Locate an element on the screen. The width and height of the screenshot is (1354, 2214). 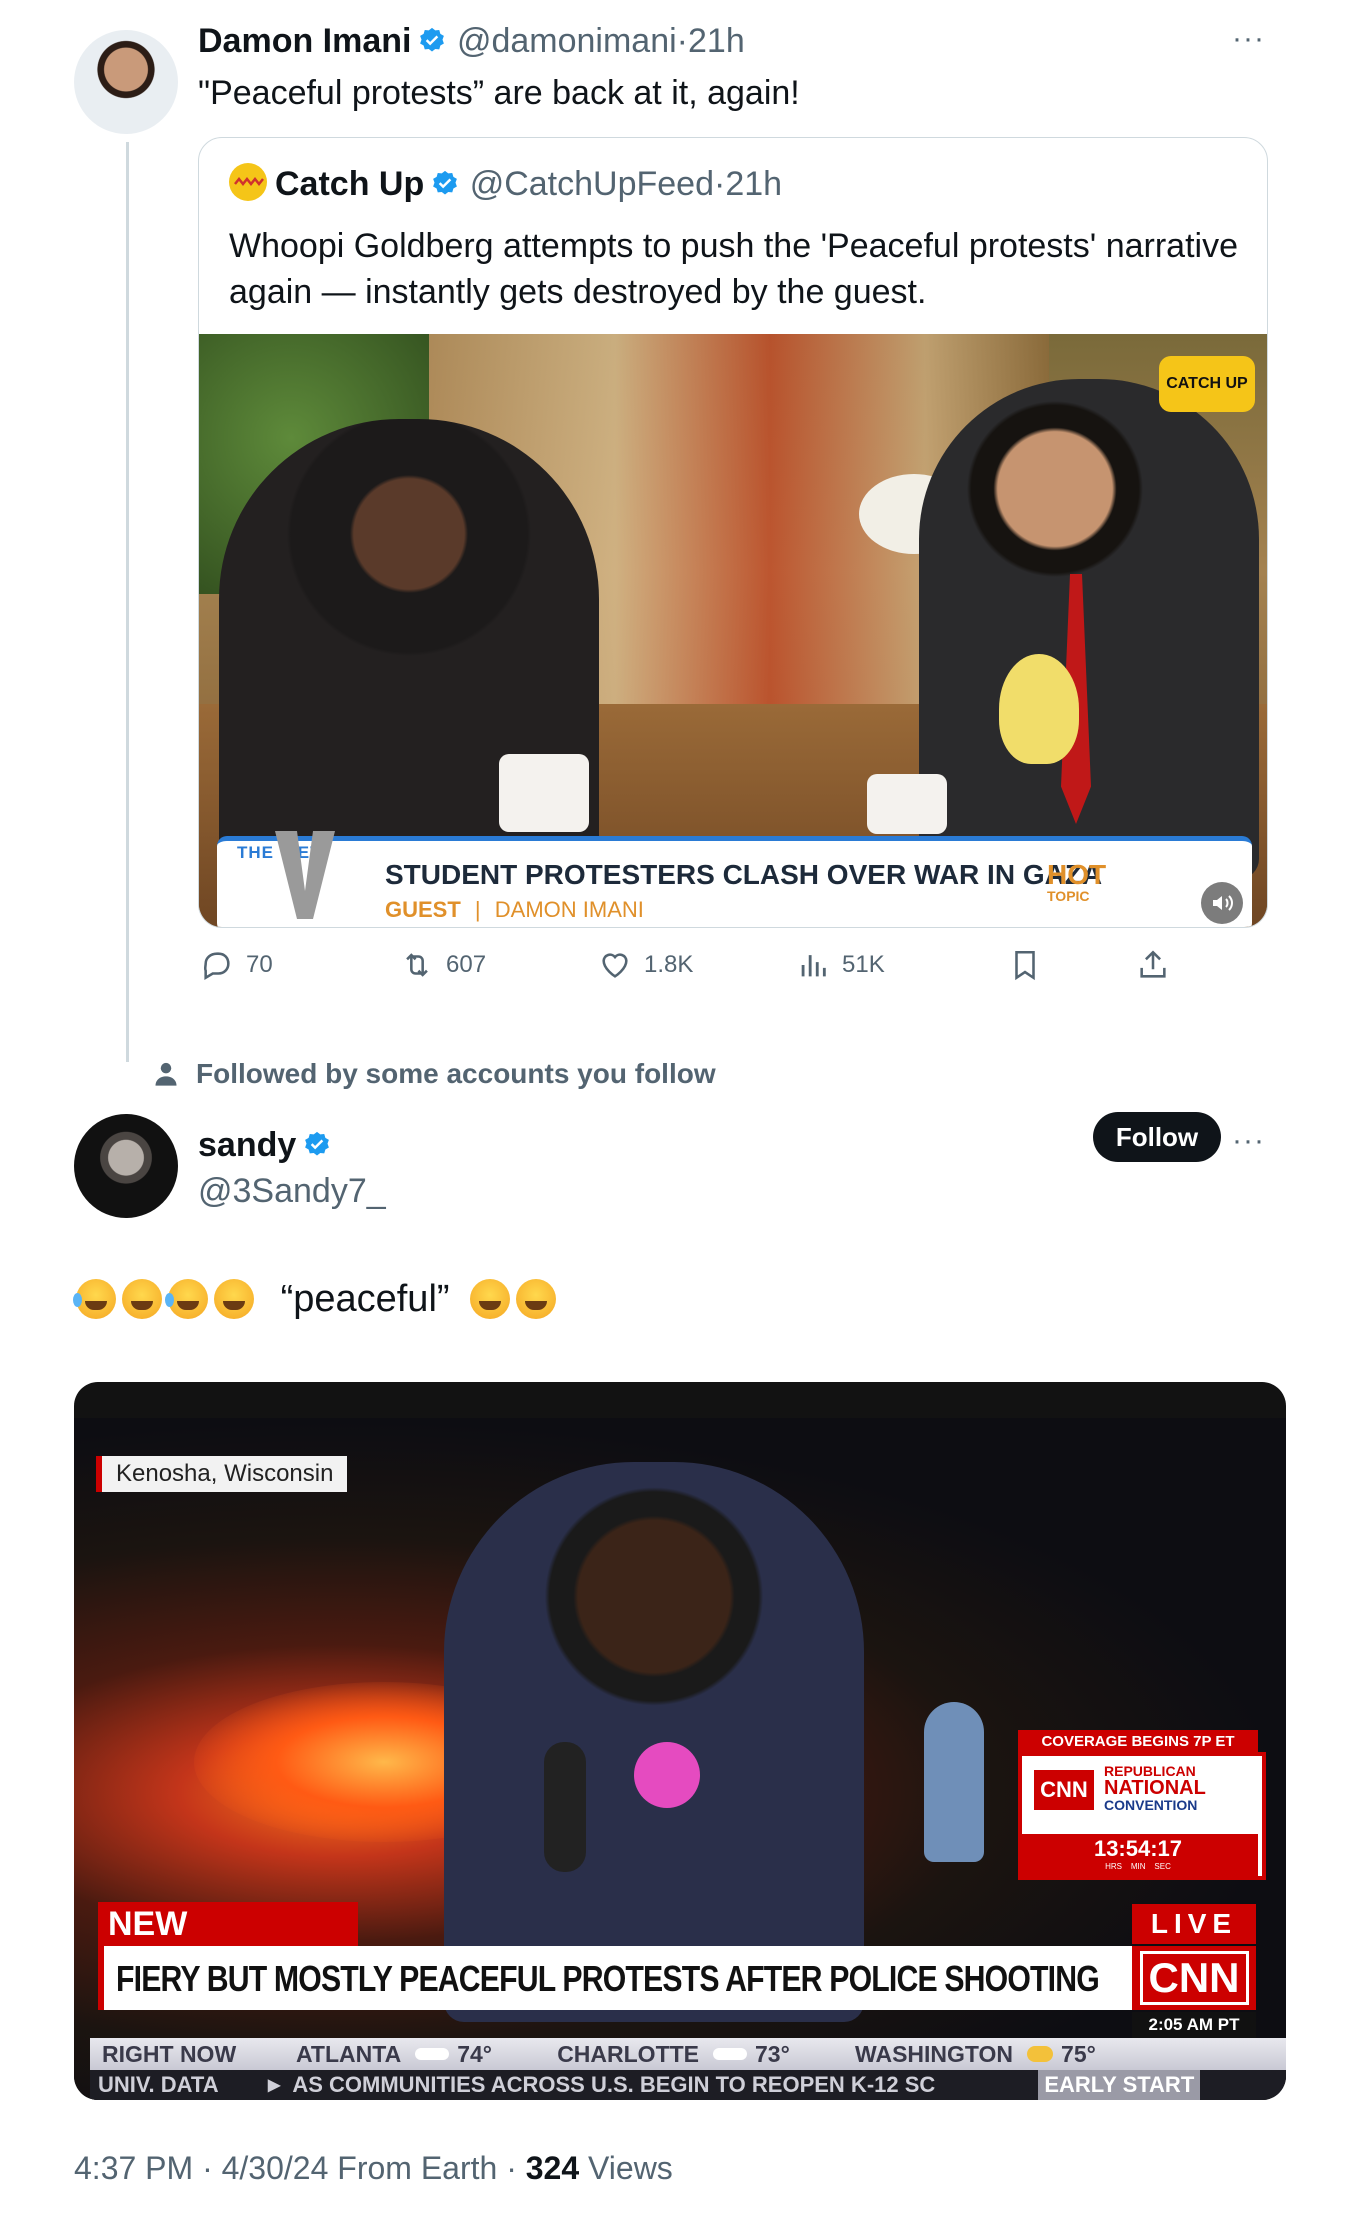
author-handle: @damonimani is located at coordinates (567, 41).